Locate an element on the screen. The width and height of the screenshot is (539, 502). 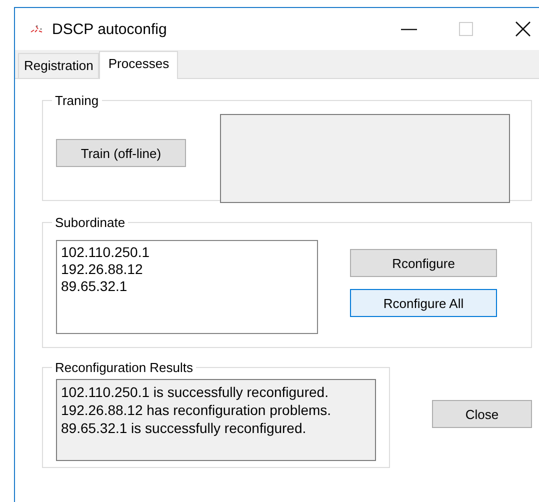
close-button: Close is located at coordinates (482, 414).